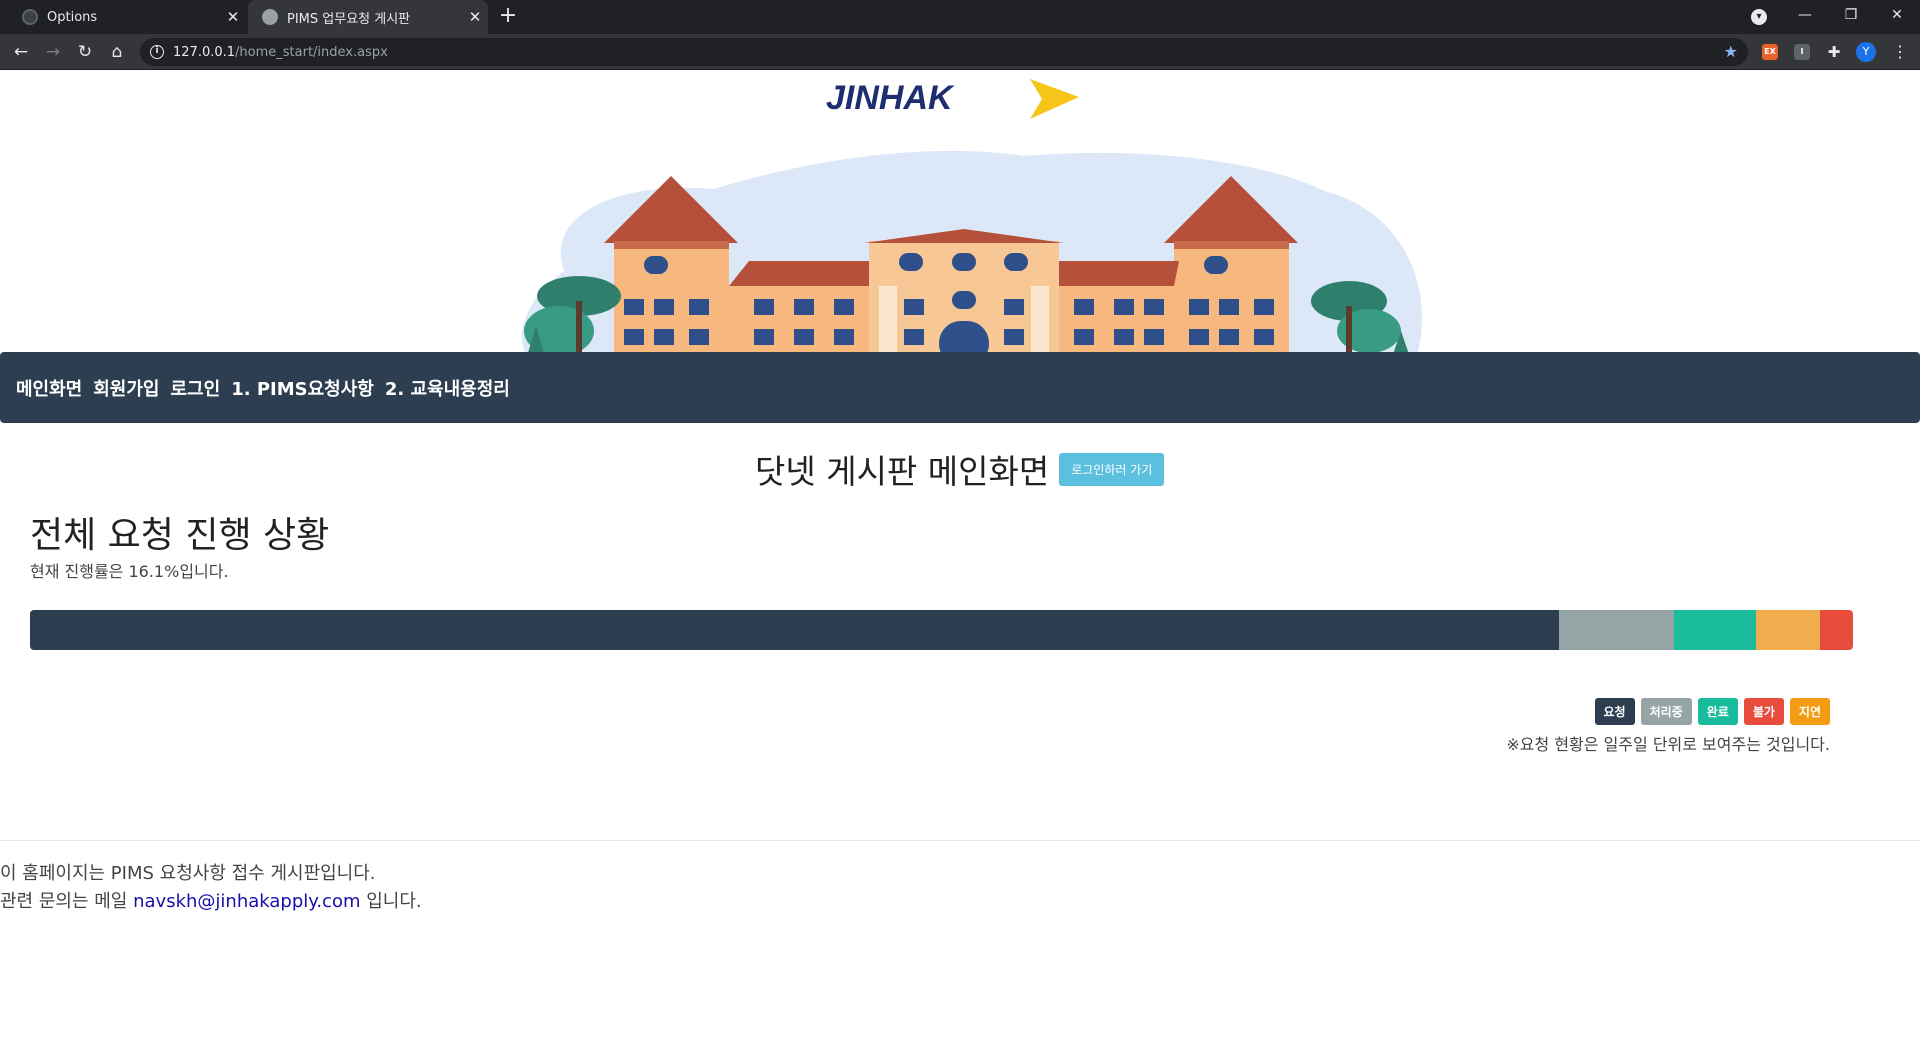 The image size is (1920, 1040). I want to click on section-title: 전체 요청 진행 상황, so click(180, 535).